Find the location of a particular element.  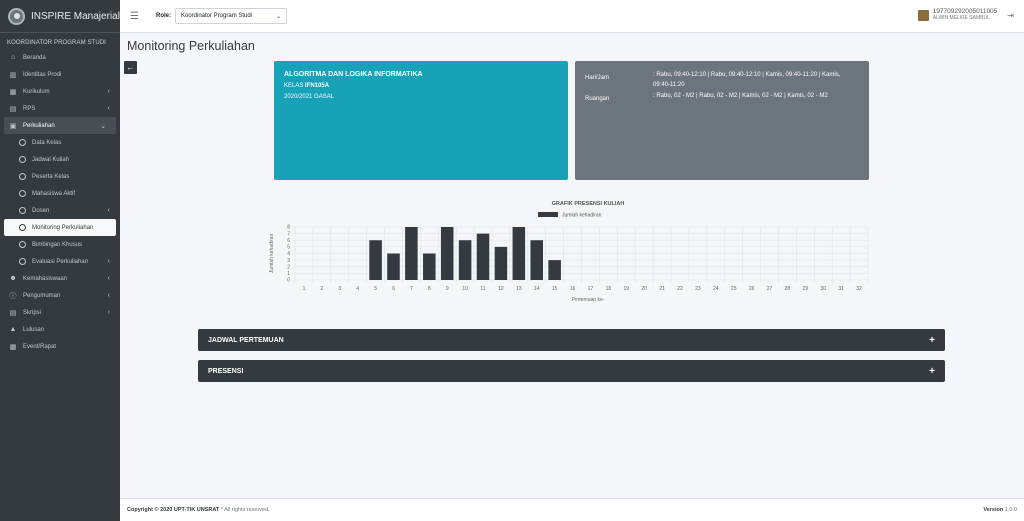

accordion-title: PRESENSI is located at coordinates (226, 371).